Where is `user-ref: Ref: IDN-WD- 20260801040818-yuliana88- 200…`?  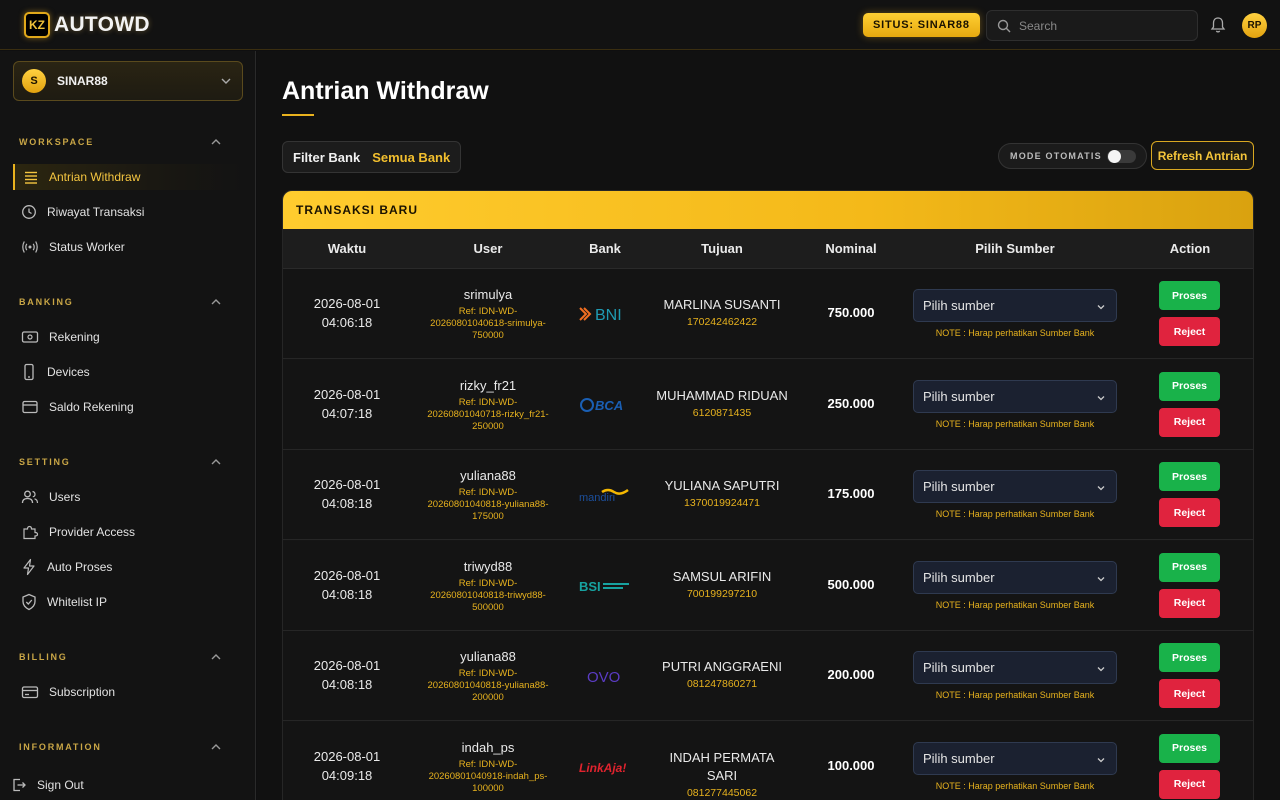
user-ref: Ref: IDN-WD- 20260801040818-yuliana88- 200… is located at coordinates (488, 686).